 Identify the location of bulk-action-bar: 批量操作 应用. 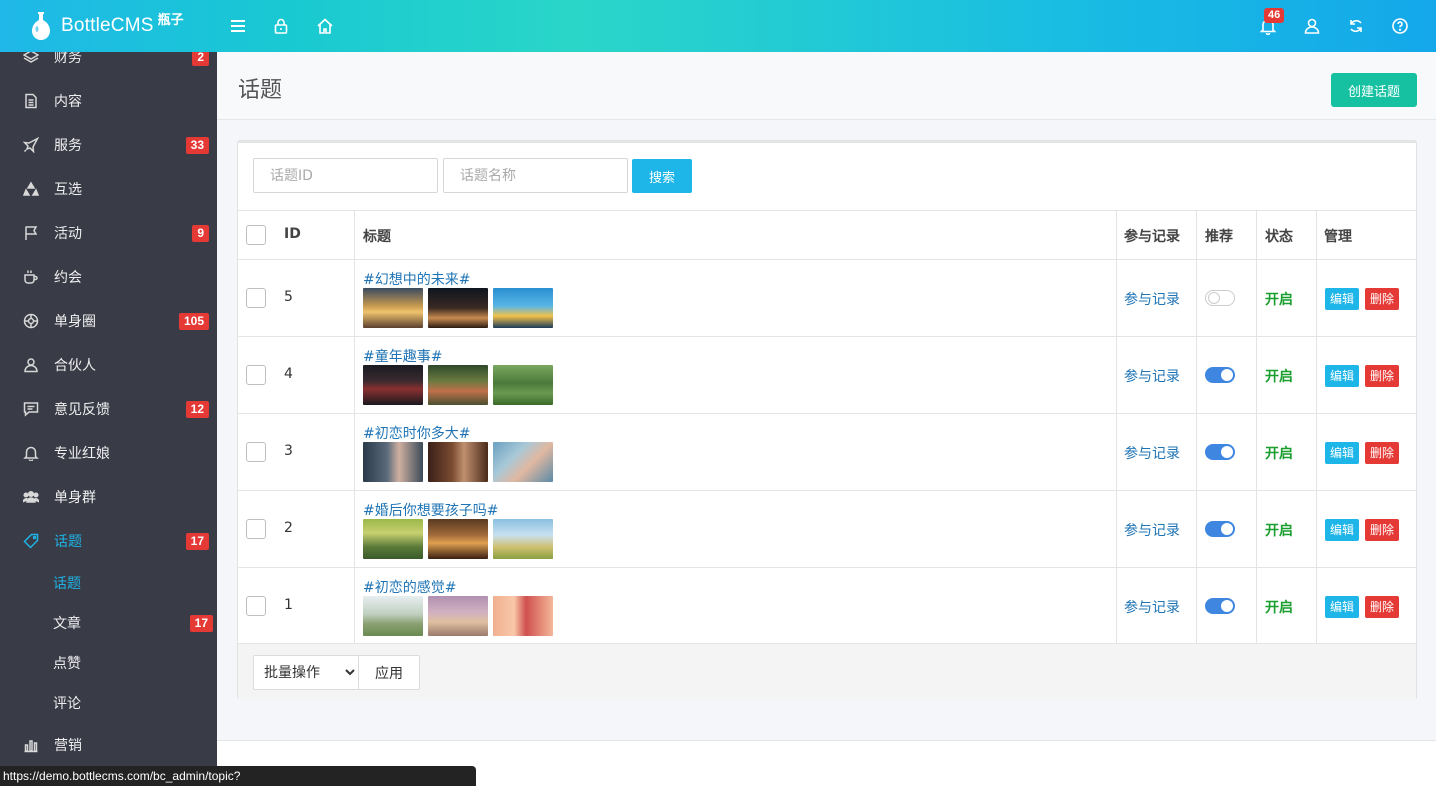
(827, 671).